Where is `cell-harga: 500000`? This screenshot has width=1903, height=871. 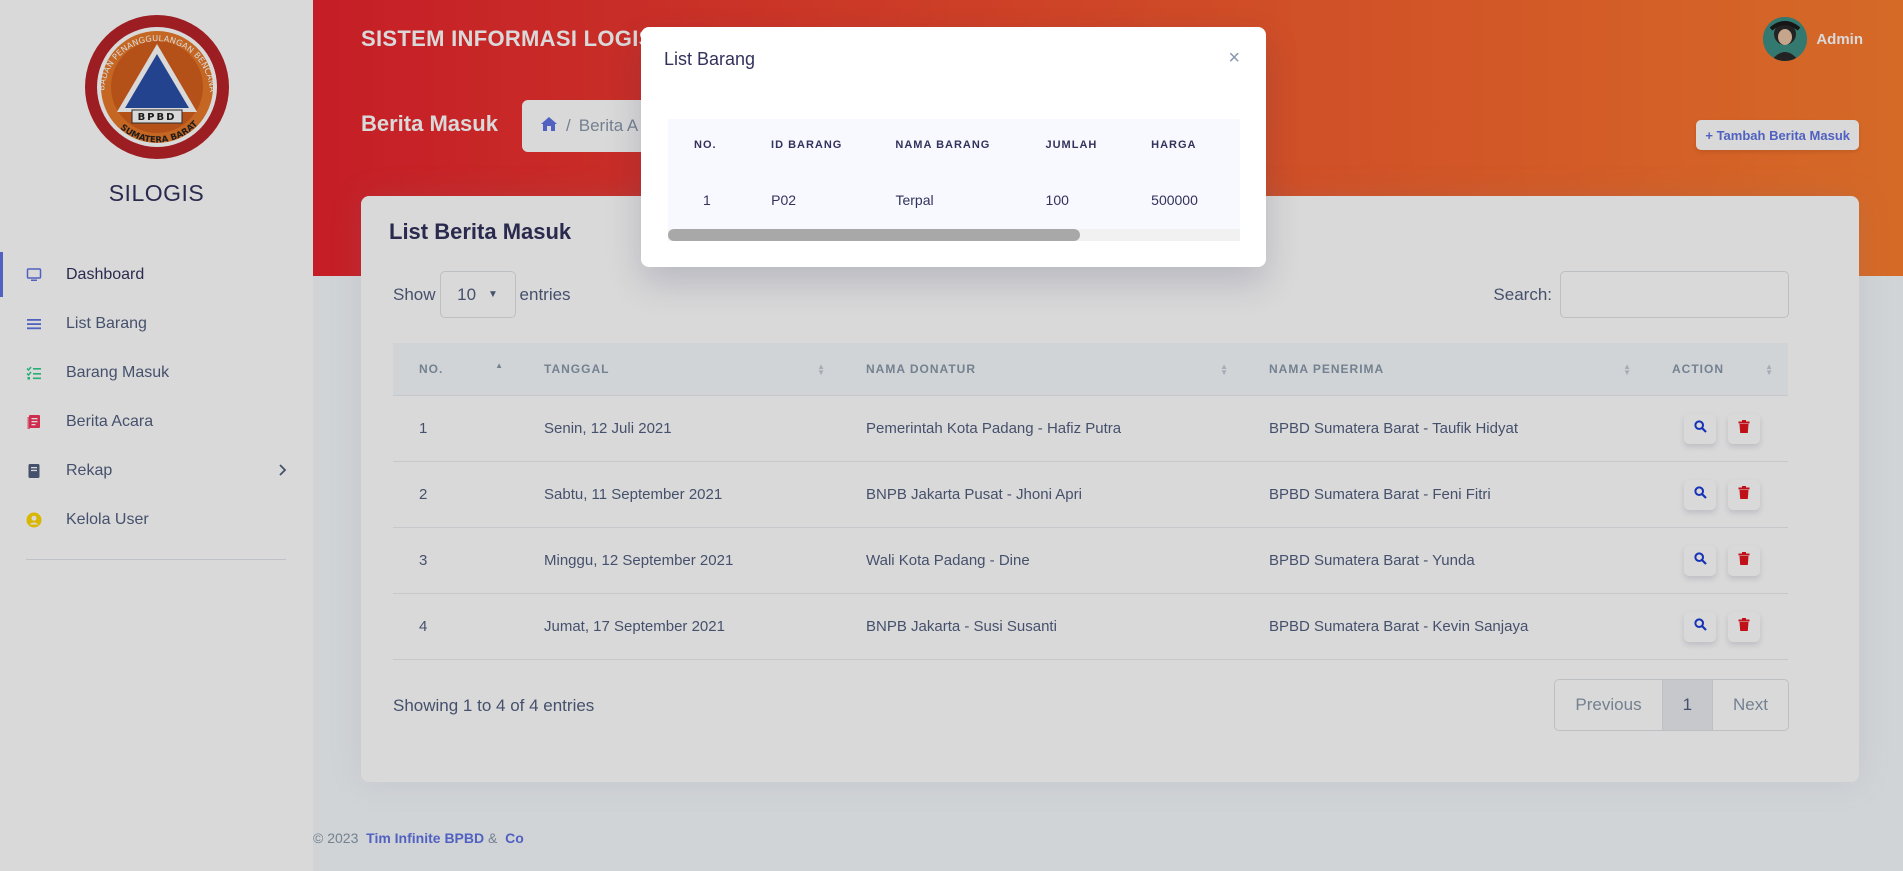
cell-harga: 500000 is located at coordinates (1174, 200).